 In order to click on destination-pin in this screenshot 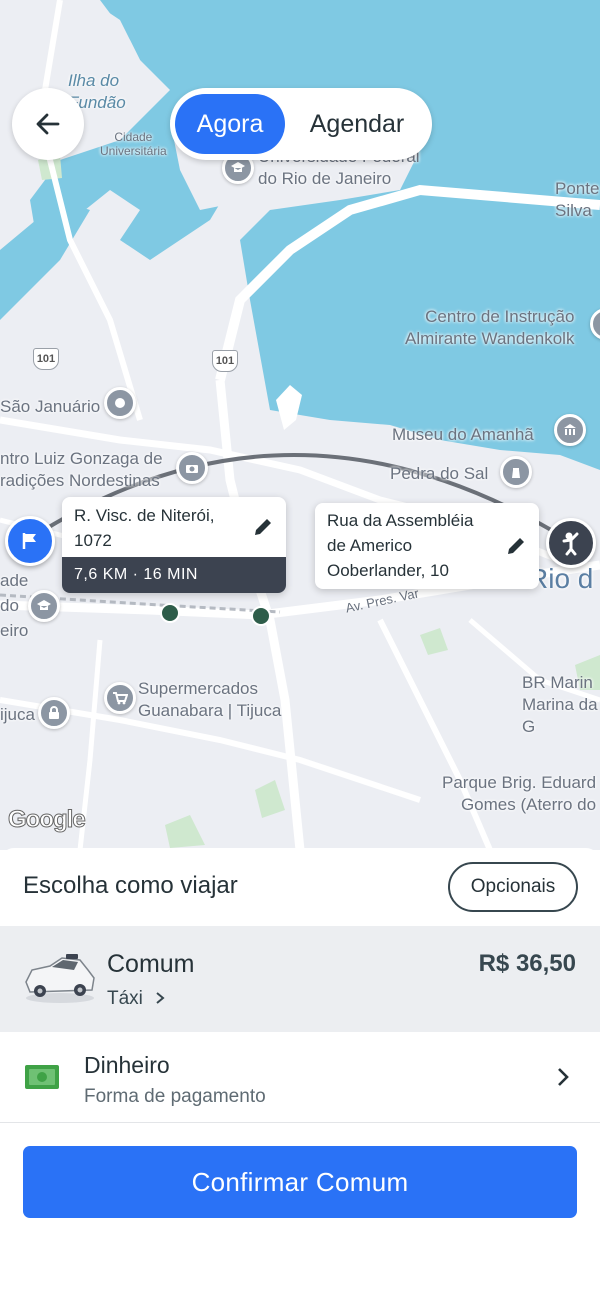, I will do `click(571, 543)`.